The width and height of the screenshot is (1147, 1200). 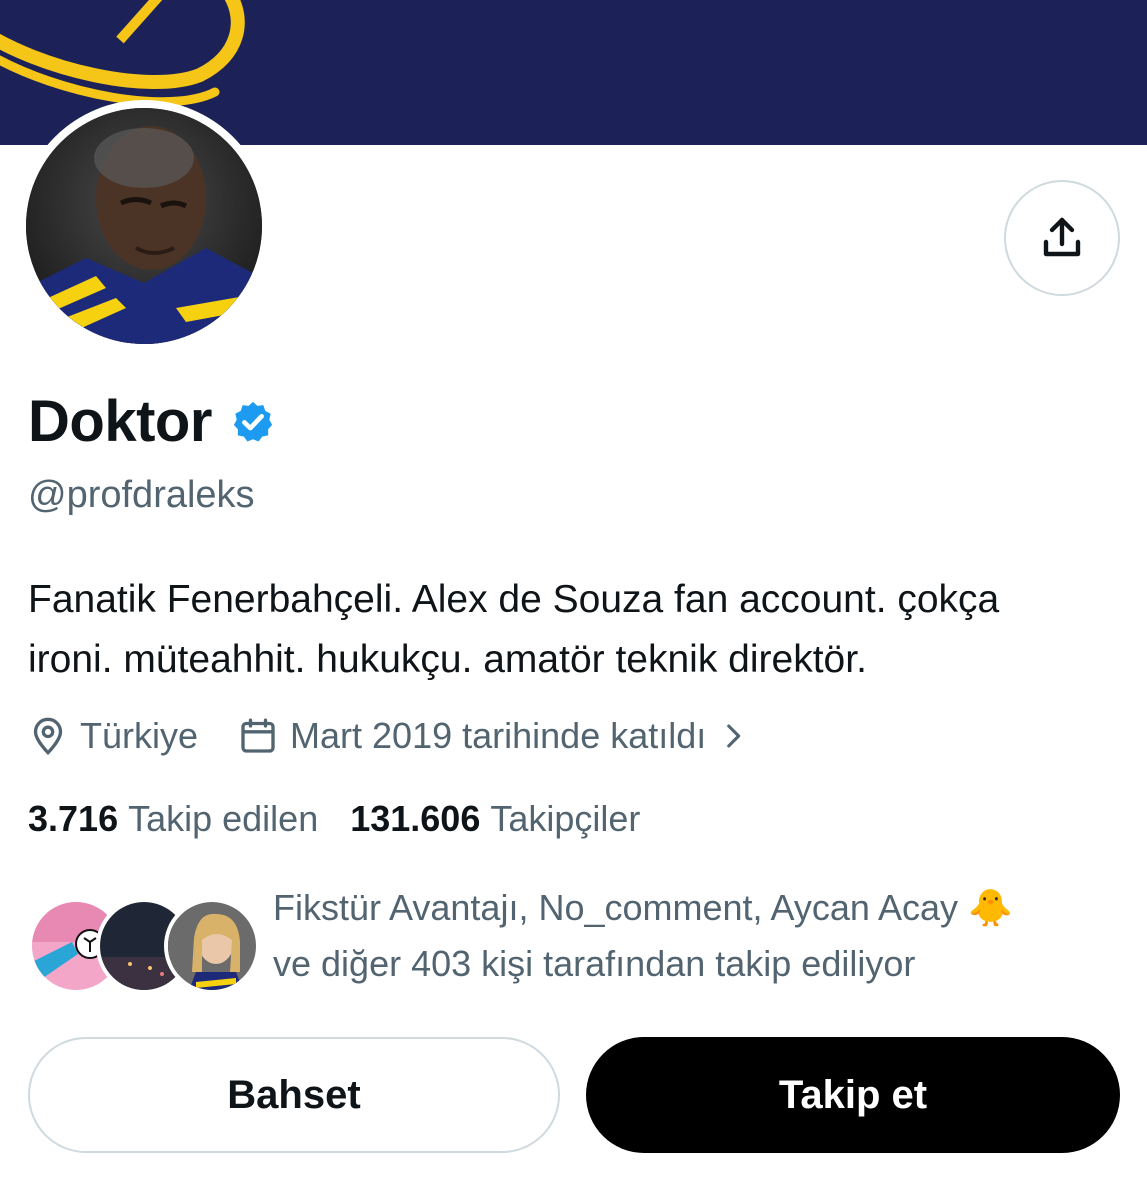 I want to click on location-item: Türkiye, so click(x=113, y=736).